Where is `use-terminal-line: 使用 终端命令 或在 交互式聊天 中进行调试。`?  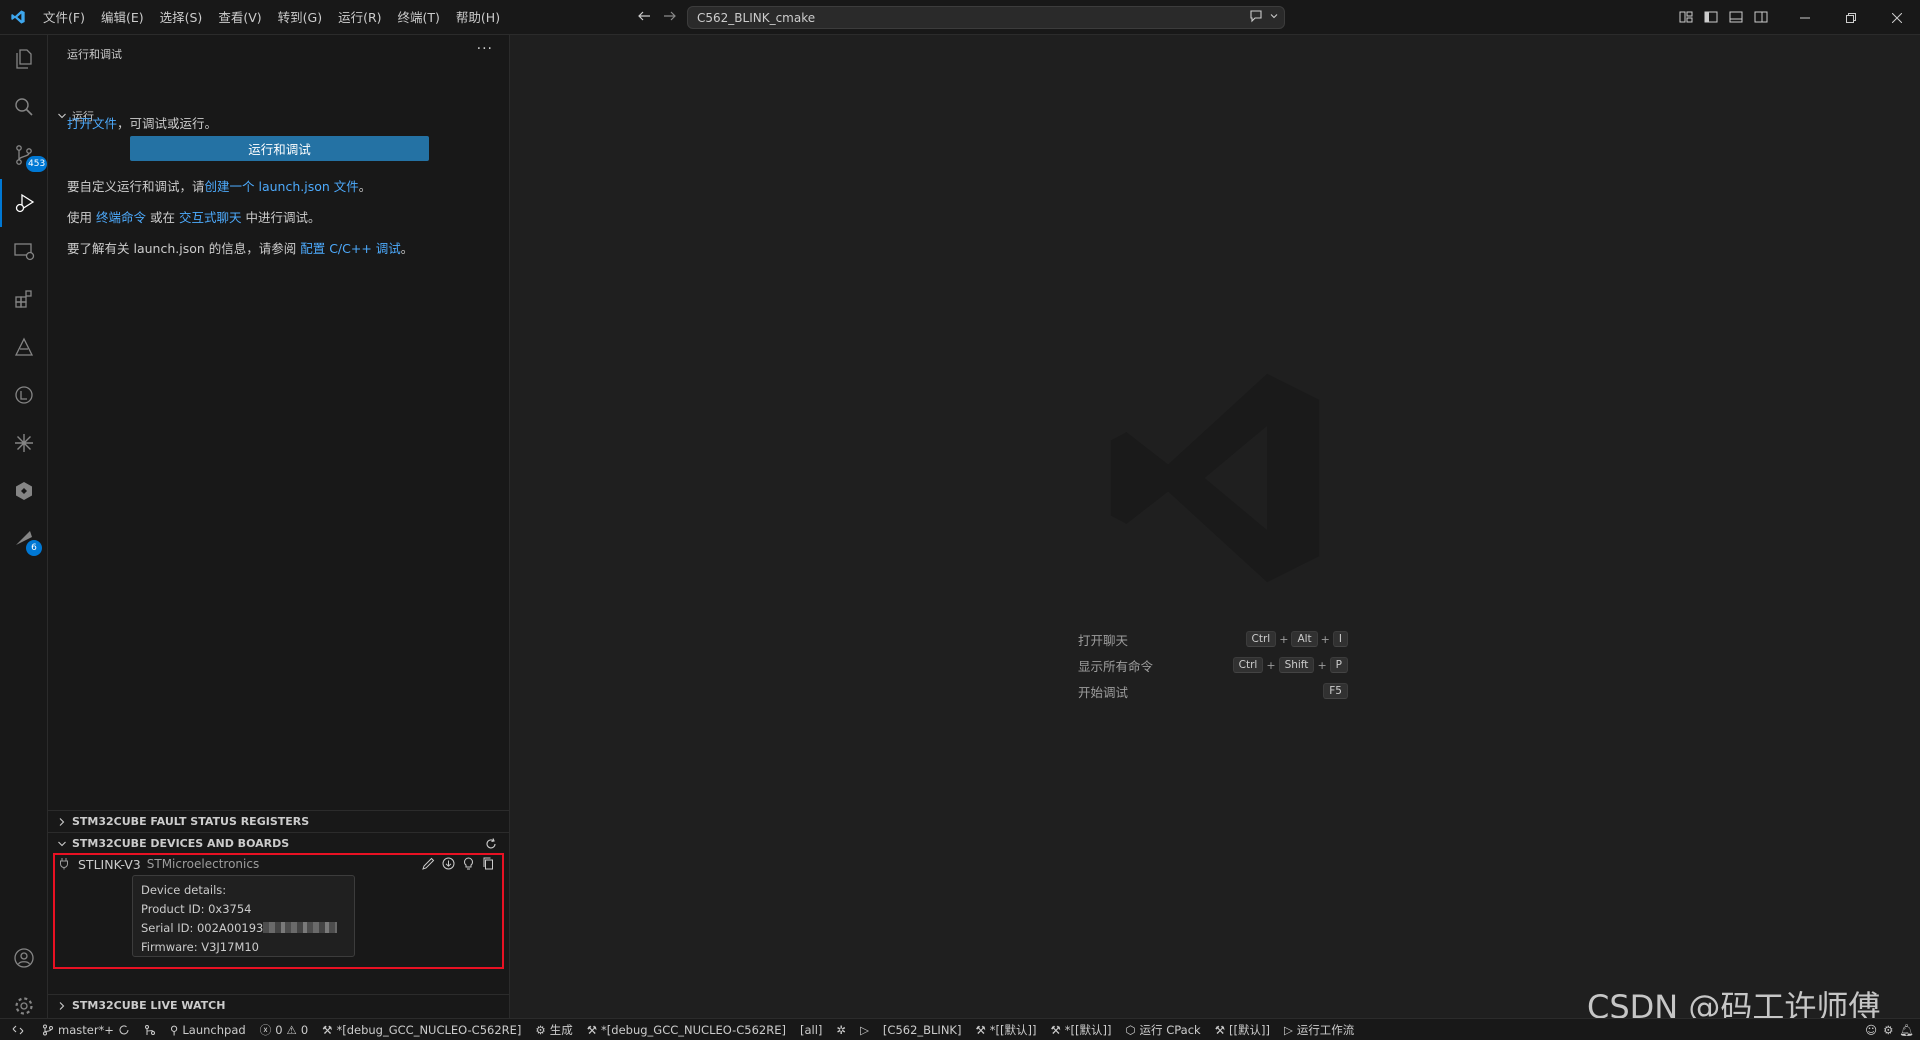
use-terminal-line: 使用 终端命令 或在 交互式聊天 中进行调试。 is located at coordinates (193, 216).